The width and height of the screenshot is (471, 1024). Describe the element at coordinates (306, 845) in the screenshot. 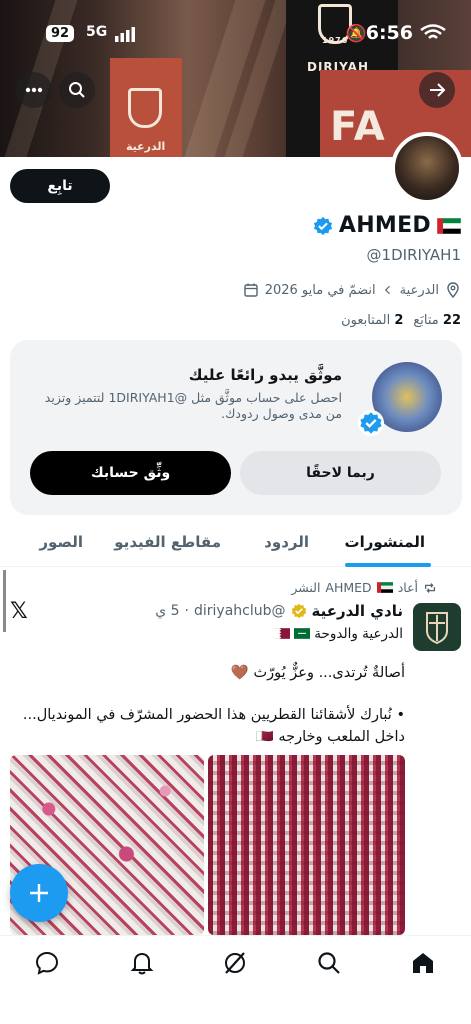

I see `post-media-image` at that location.